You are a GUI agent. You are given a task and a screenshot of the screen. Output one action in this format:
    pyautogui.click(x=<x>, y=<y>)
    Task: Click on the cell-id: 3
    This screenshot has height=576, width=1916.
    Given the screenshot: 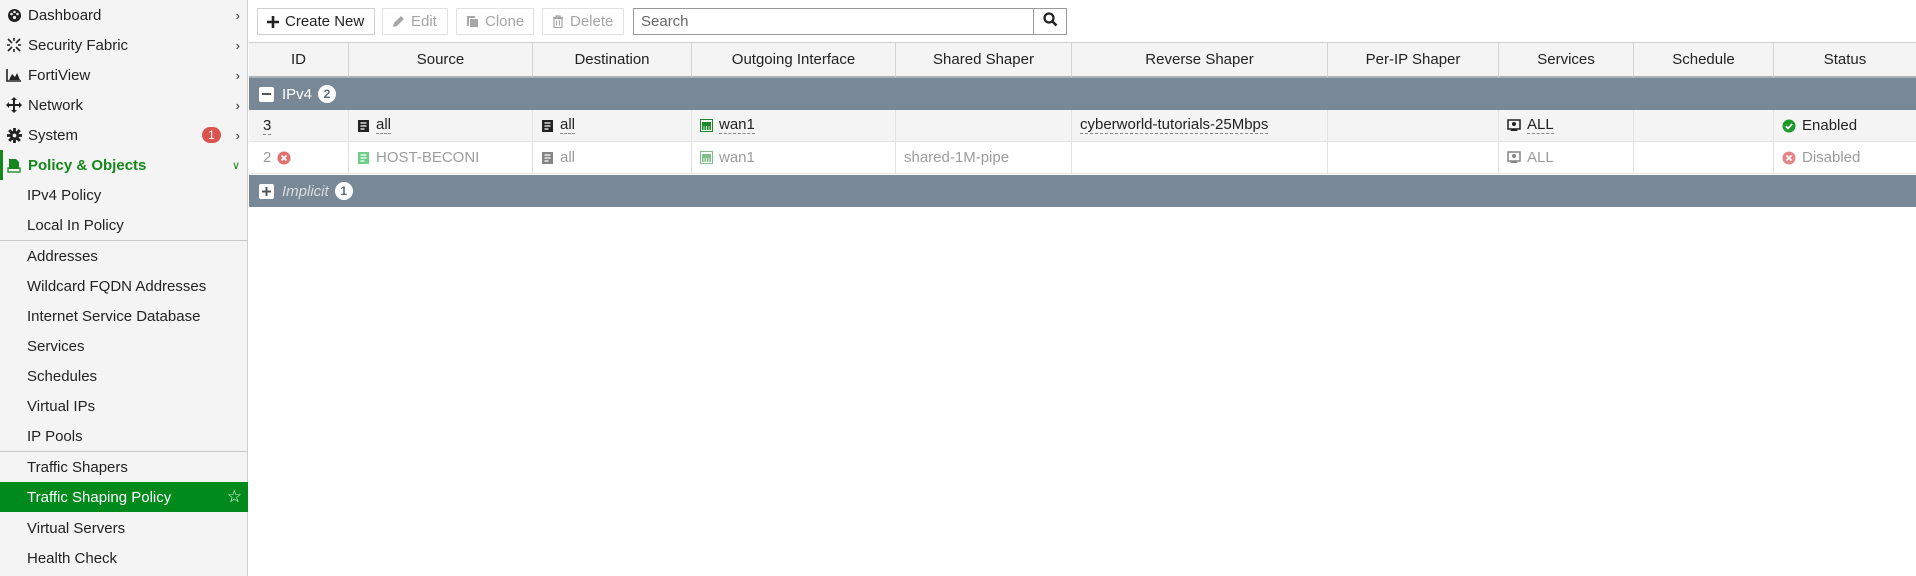 What is the action you would take?
    pyautogui.click(x=299, y=125)
    